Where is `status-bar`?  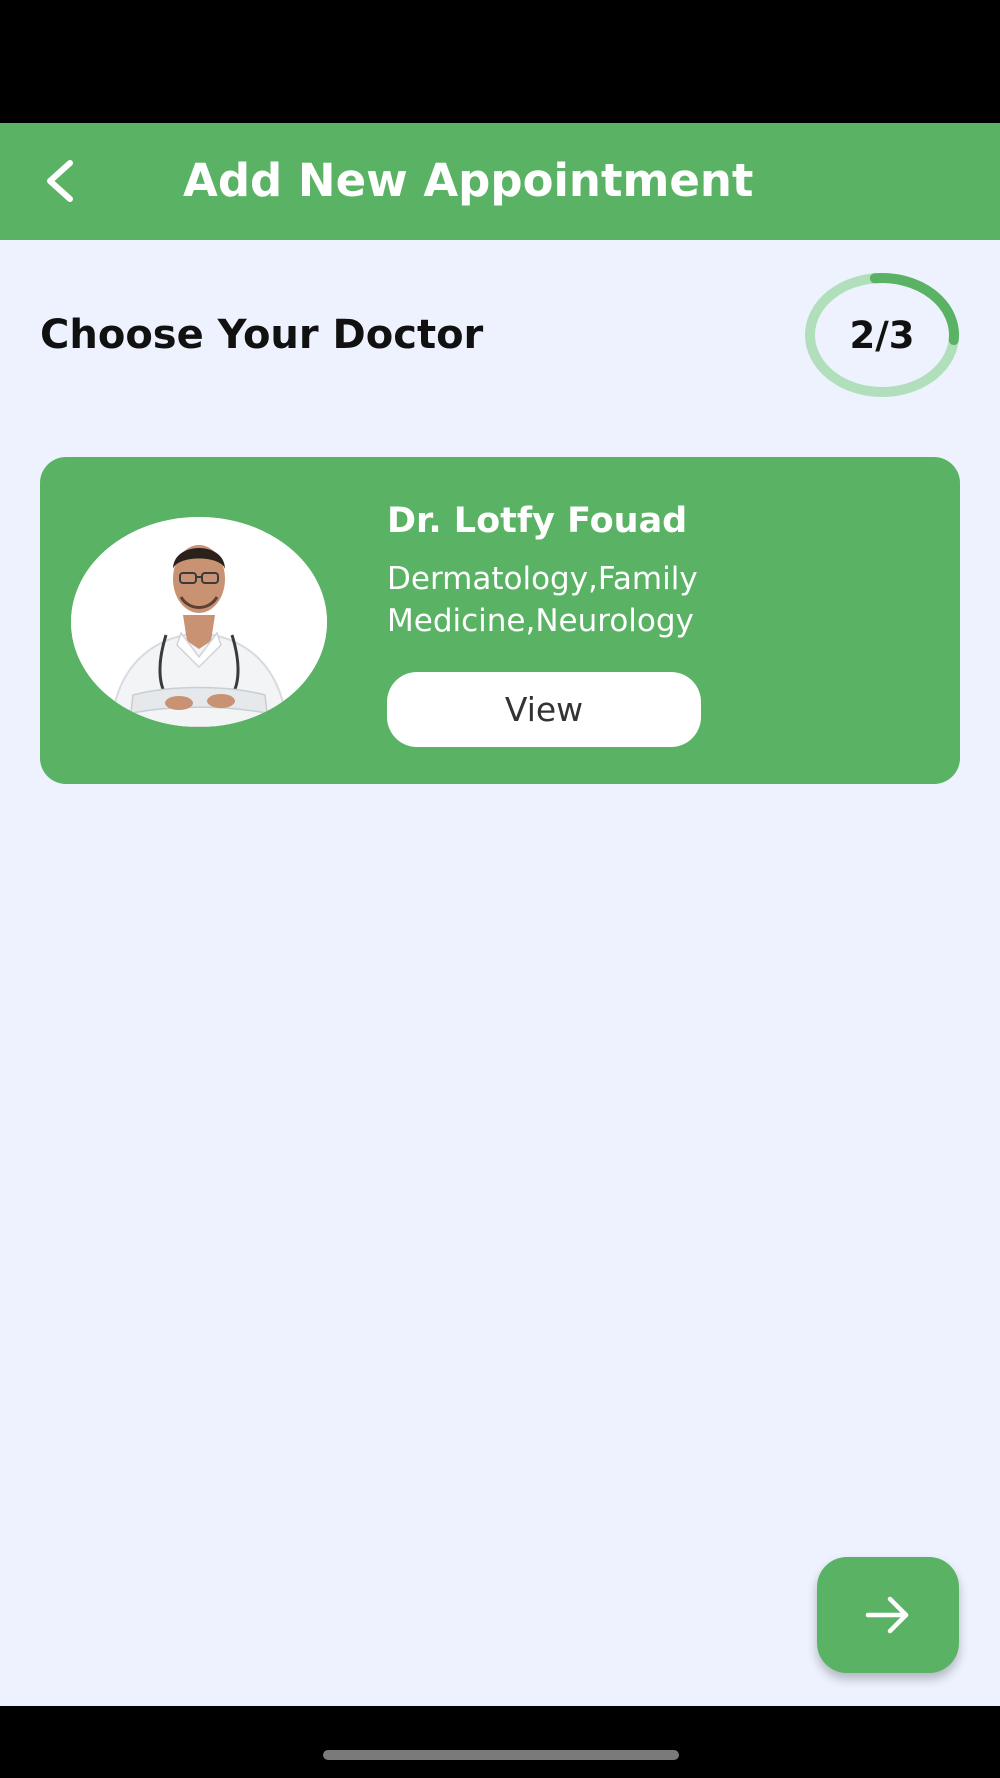
status-bar is located at coordinates (500, 61).